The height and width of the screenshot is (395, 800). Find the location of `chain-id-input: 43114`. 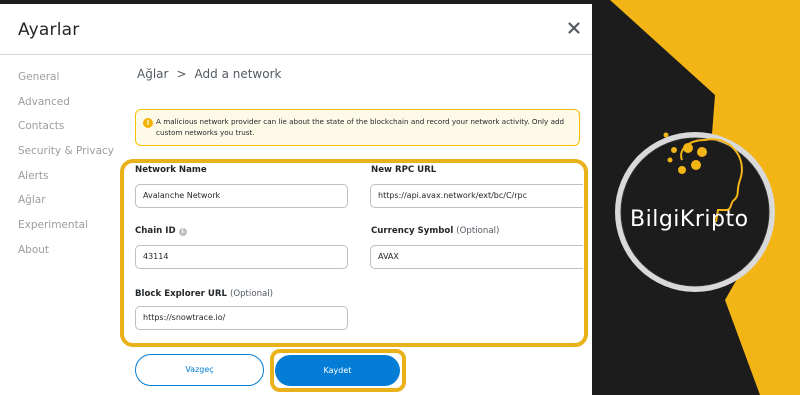

chain-id-input: 43114 is located at coordinates (241, 257).